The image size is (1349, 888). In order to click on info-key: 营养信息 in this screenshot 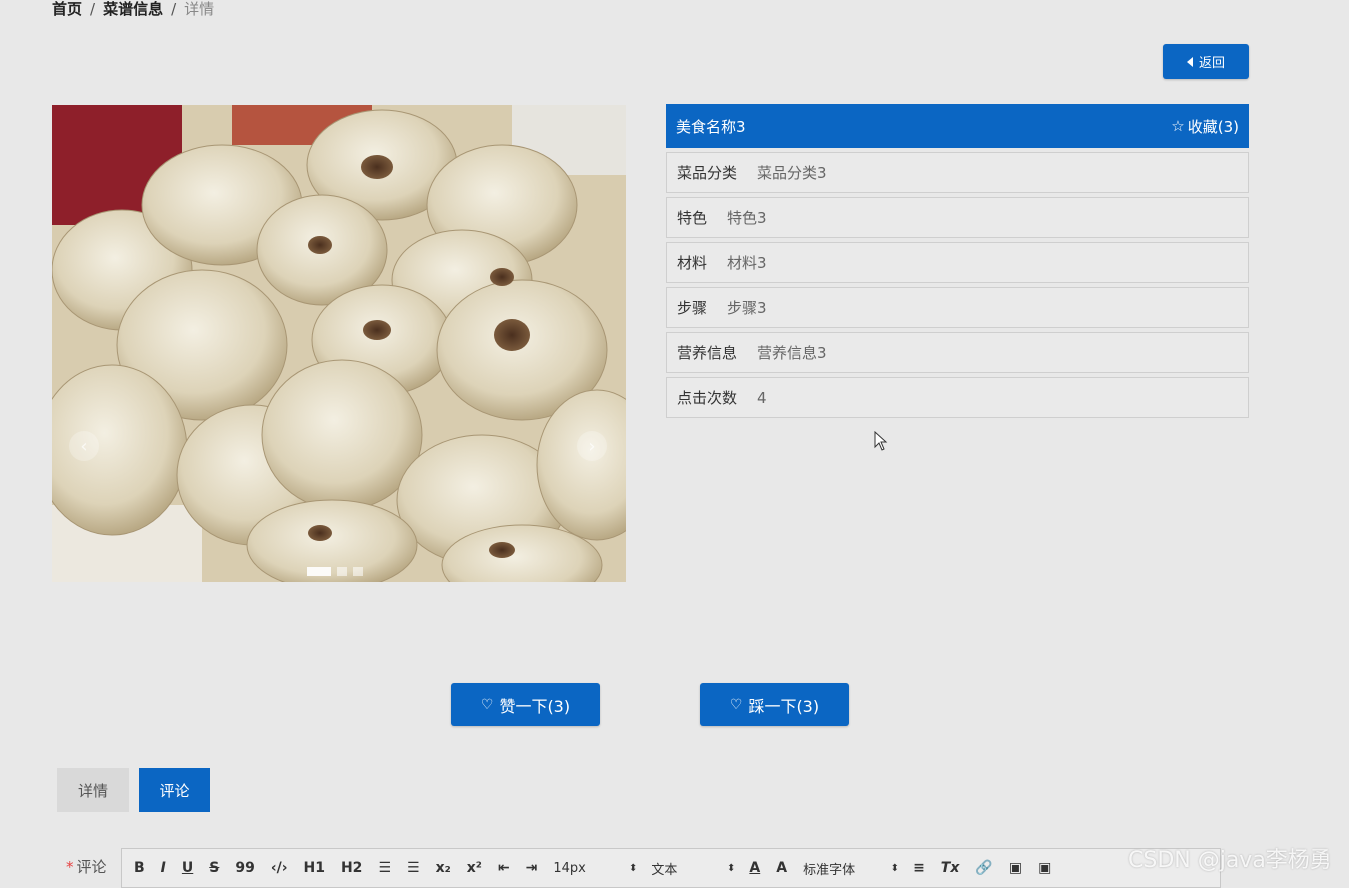, I will do `click(707, 353)`.